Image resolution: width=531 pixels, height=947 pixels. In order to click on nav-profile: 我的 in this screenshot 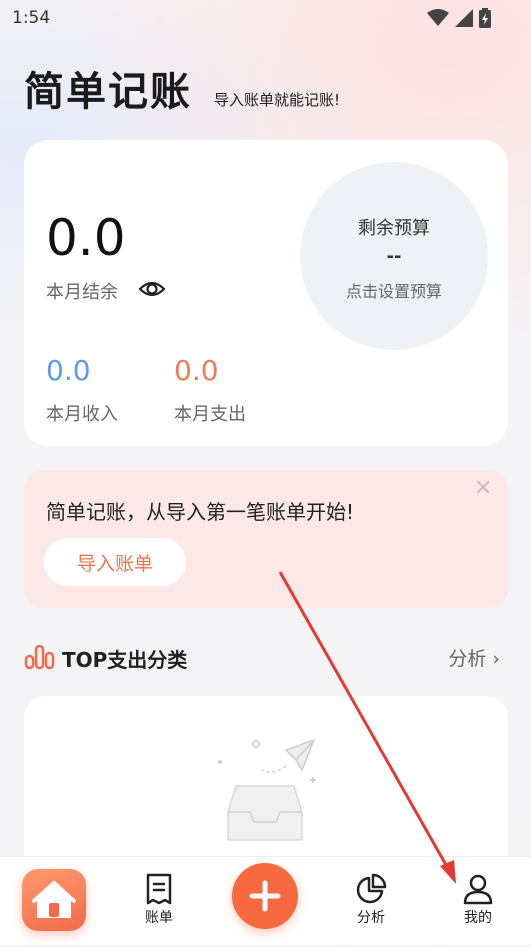, I will do `click(478, 900)`.